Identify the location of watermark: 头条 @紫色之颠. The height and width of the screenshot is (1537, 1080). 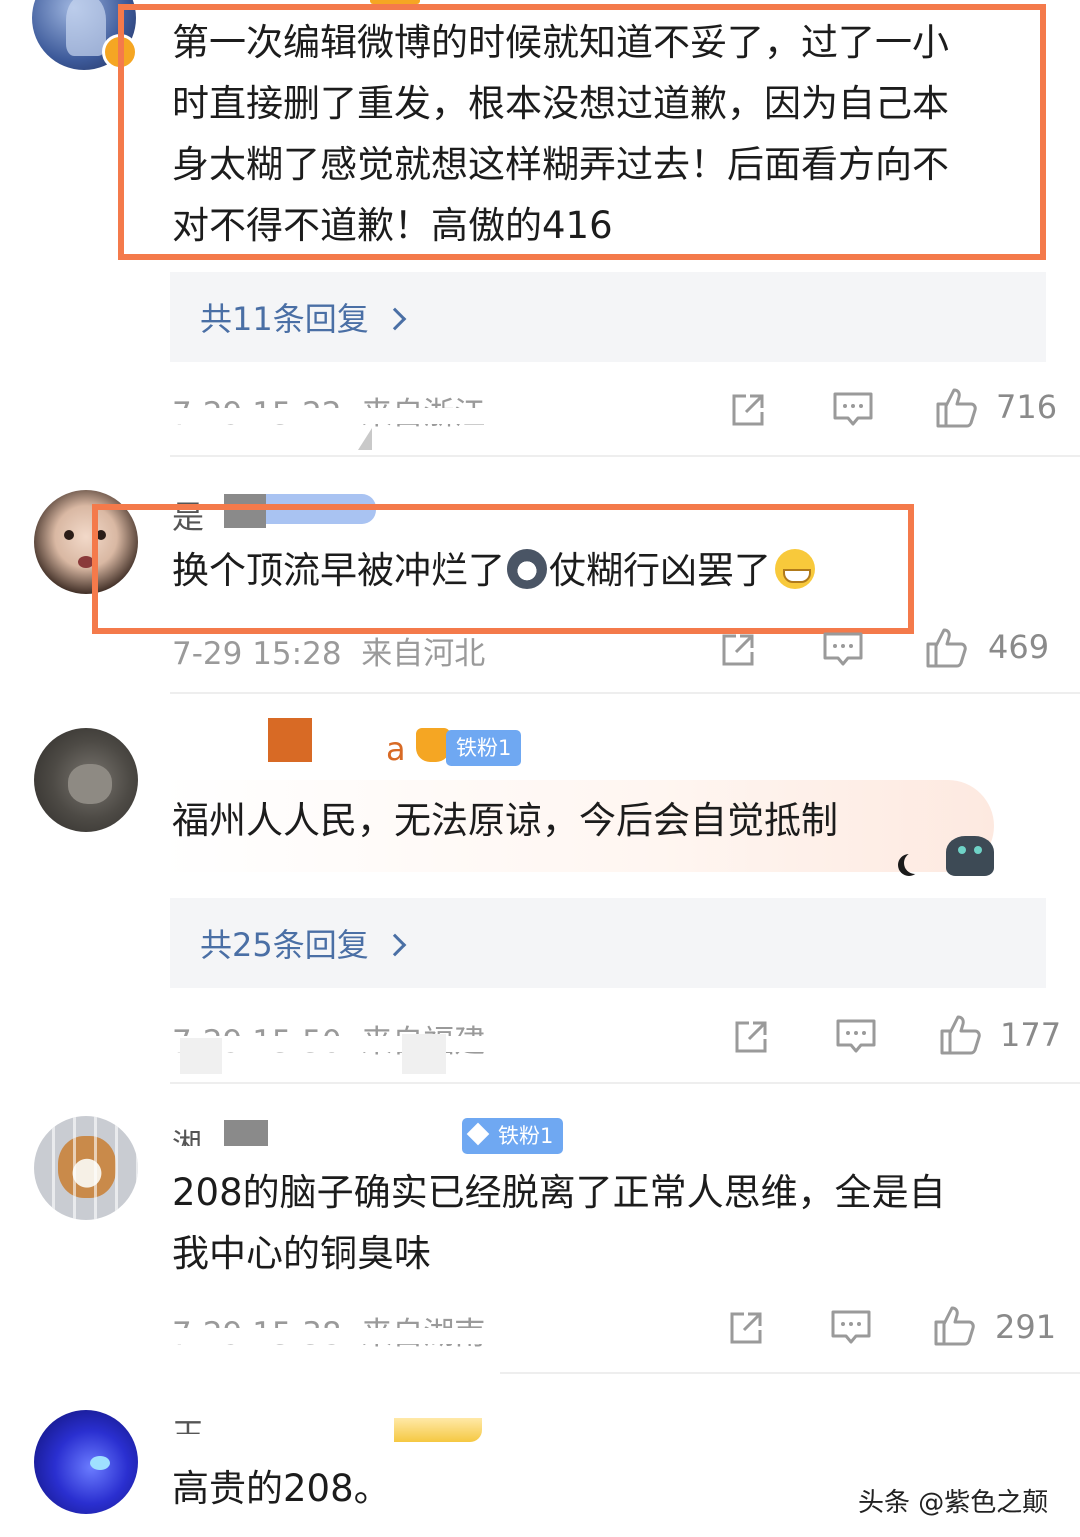
(953, 1503).